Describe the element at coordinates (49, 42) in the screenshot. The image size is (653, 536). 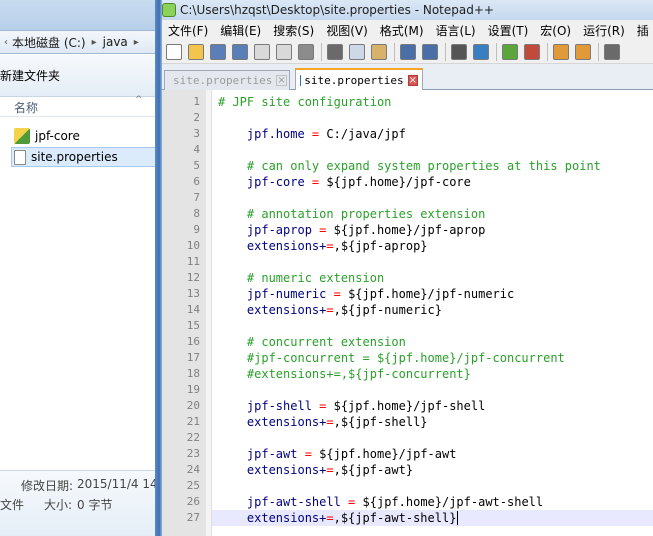
I see `address-segment-drive: 本地磁盘 (C:)` at that location.